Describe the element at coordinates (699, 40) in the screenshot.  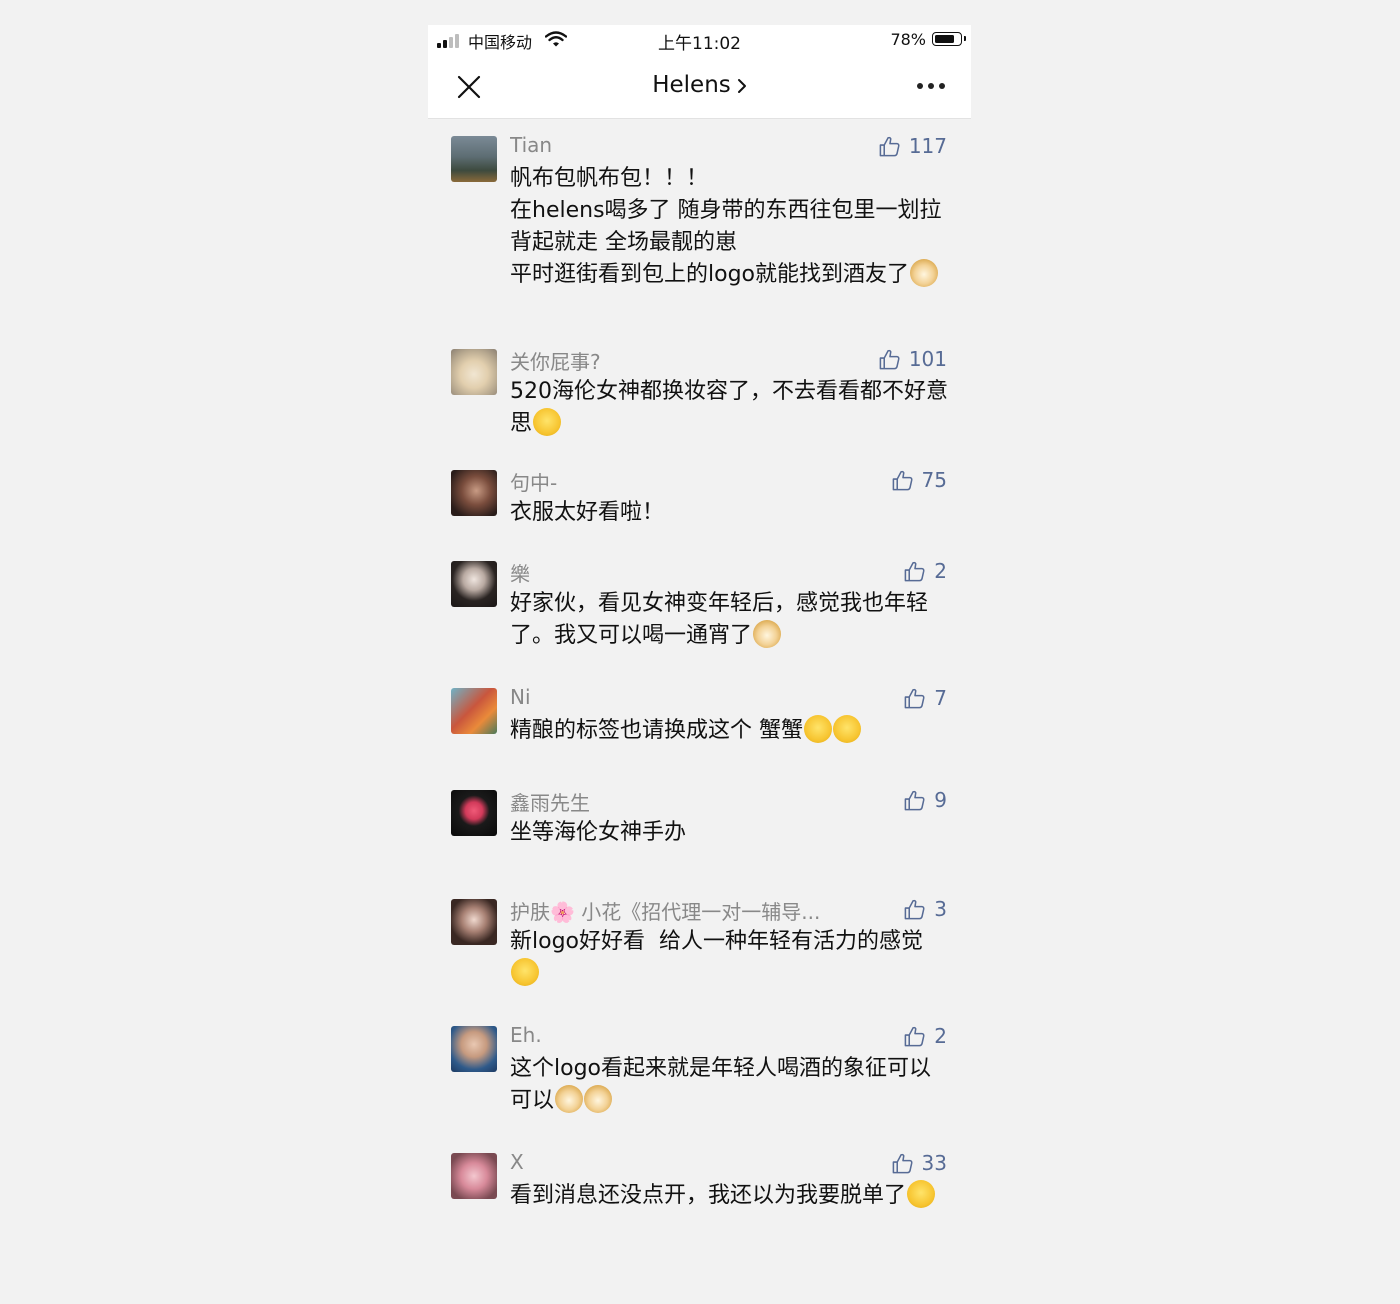
I see `status-bar: 中国移动 上午11:02 78%` at that location.